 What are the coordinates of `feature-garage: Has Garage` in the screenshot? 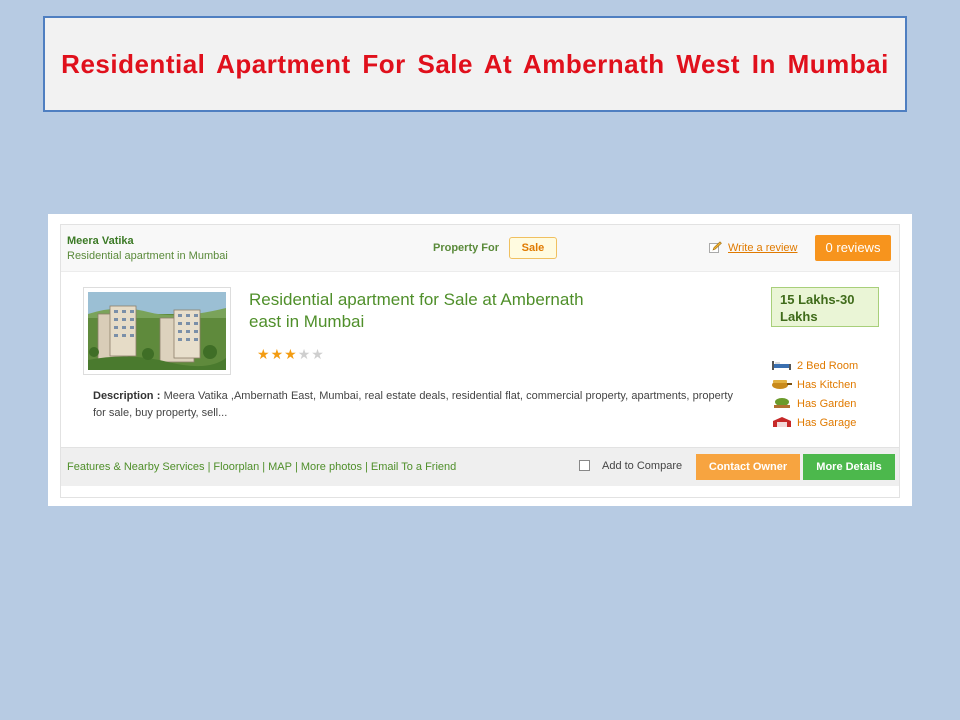 It's located at (813, 424).